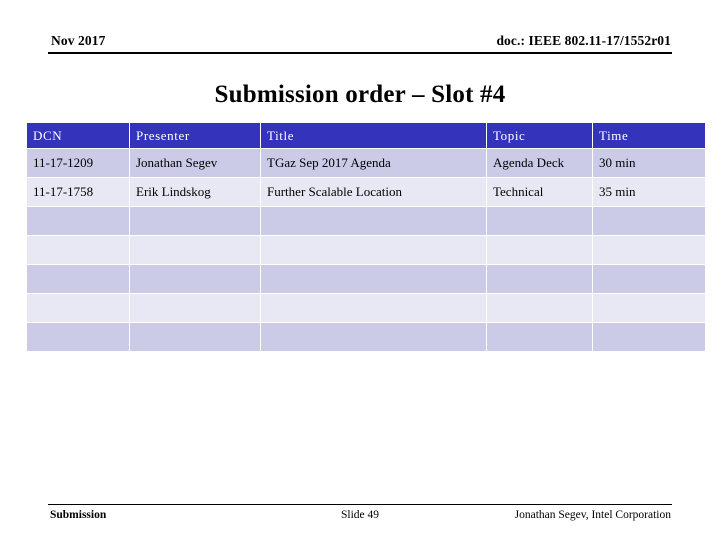 This screenshot has height=540, width=720. I want to click on column-header-dcn: DCN, so click(78, 135).